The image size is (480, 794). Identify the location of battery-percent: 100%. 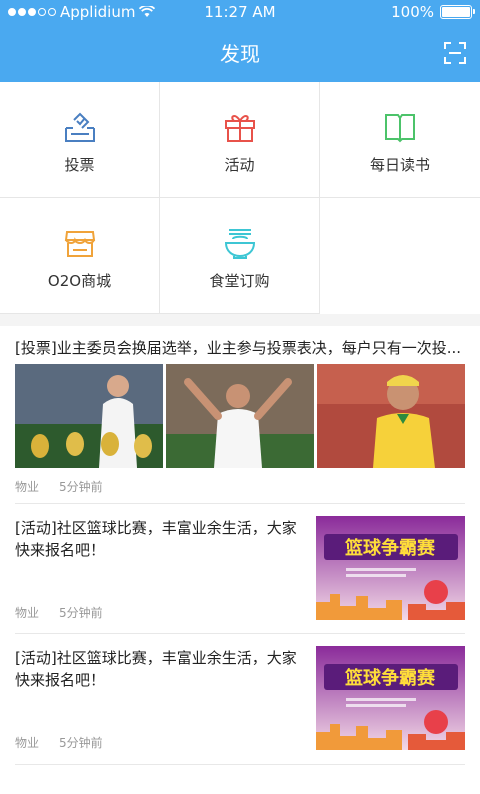
(412, 12).